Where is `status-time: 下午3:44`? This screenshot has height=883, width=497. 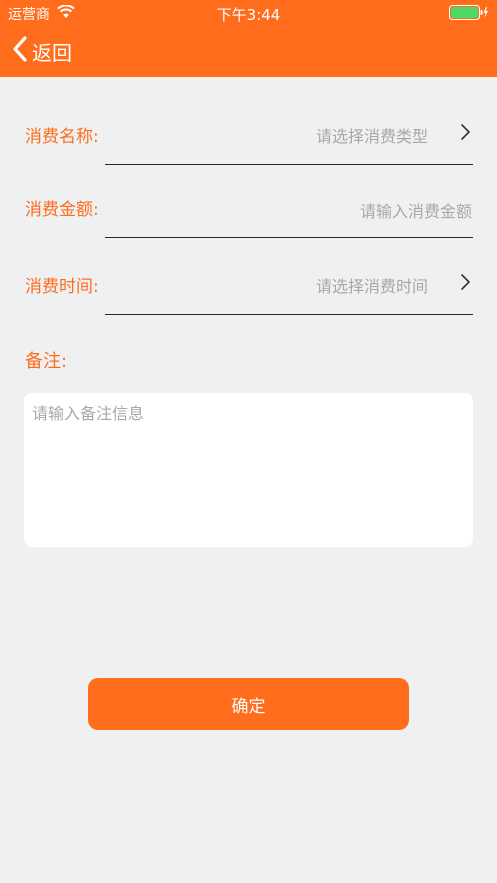 status-time: 下午3:44 is located at coordinates (248, 15).